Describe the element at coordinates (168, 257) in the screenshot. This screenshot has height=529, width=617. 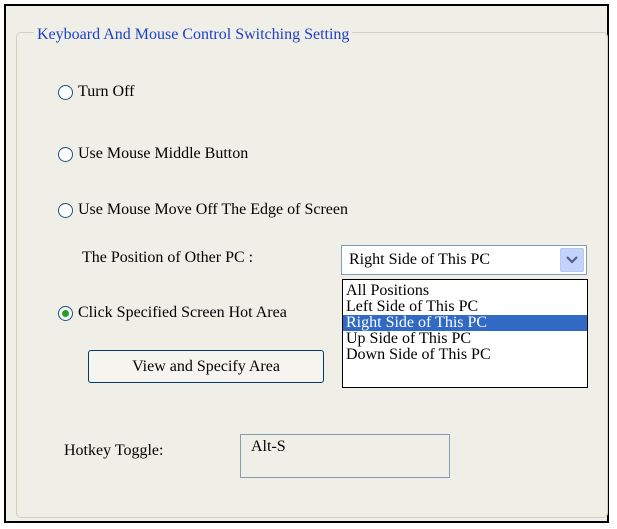
I see `position-label: The Position of Other PC :` at that location.